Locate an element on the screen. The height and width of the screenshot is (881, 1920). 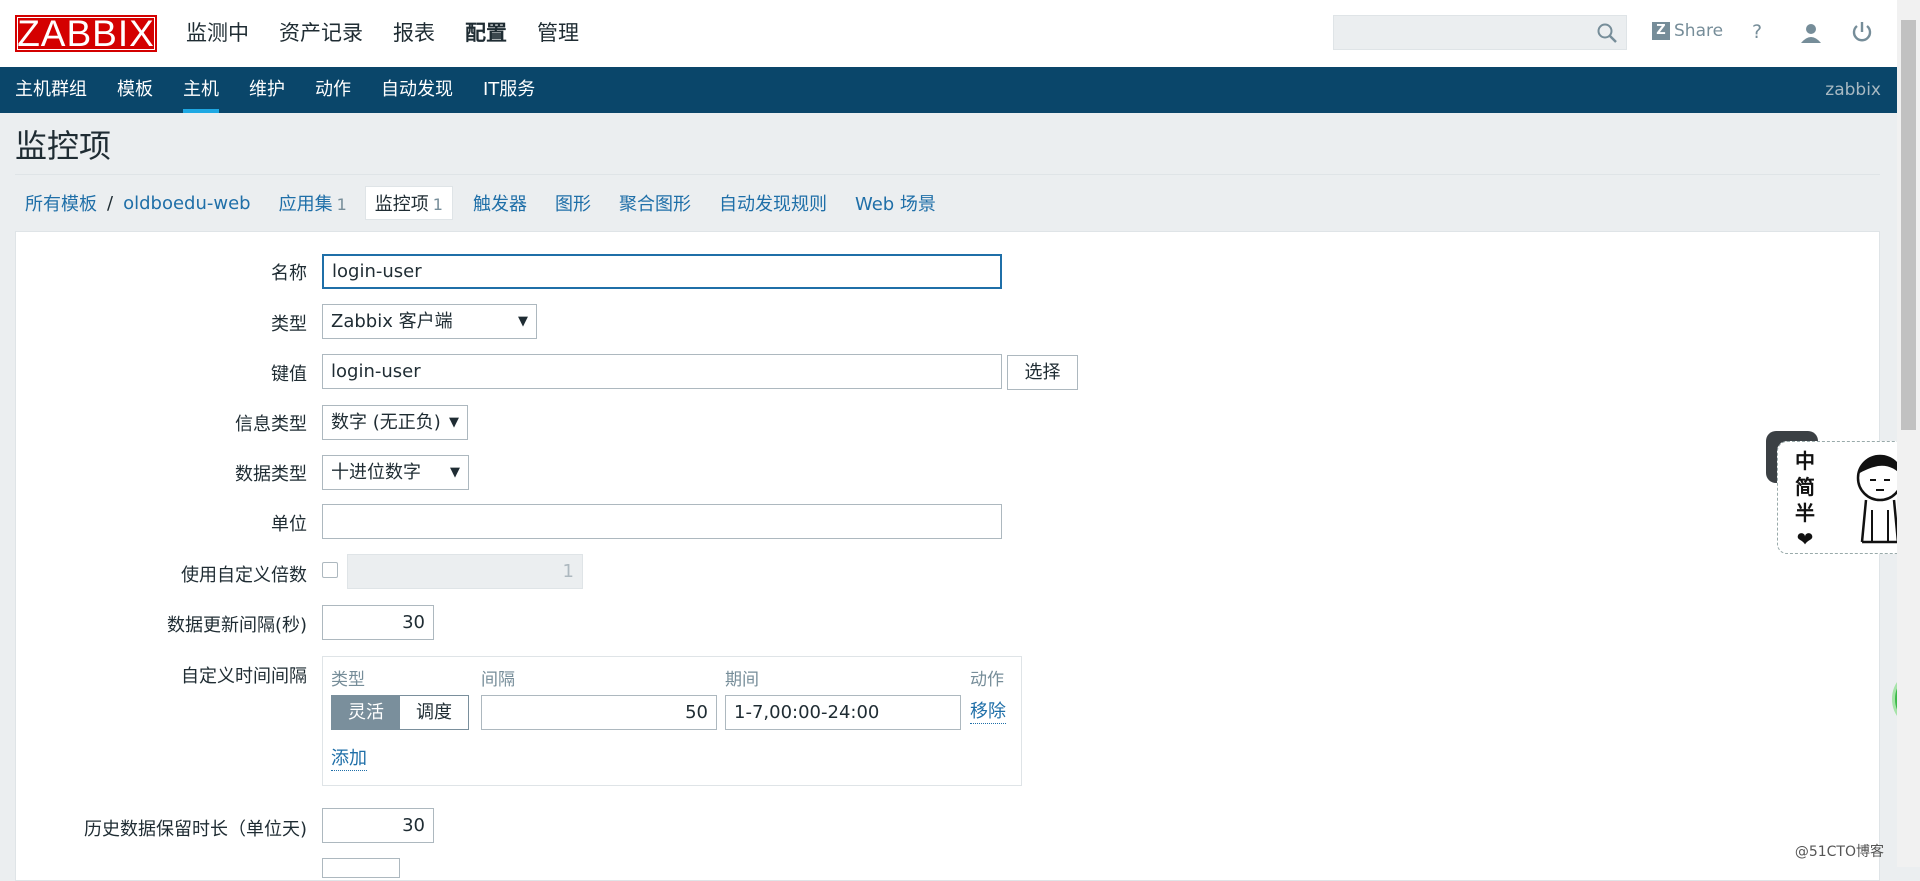
add-interval-link: 添加 is located at coordinates (349, 759).